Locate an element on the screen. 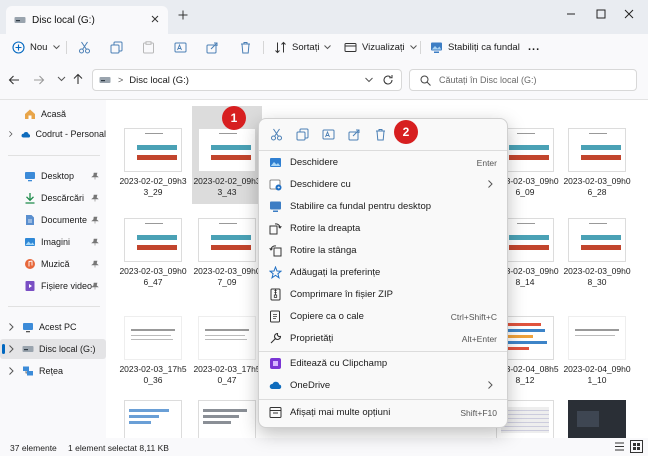 This screenshot has height=456, width=648. file-tile: 2023-02-03_09h08_30 is located at coordinates (597, 252).